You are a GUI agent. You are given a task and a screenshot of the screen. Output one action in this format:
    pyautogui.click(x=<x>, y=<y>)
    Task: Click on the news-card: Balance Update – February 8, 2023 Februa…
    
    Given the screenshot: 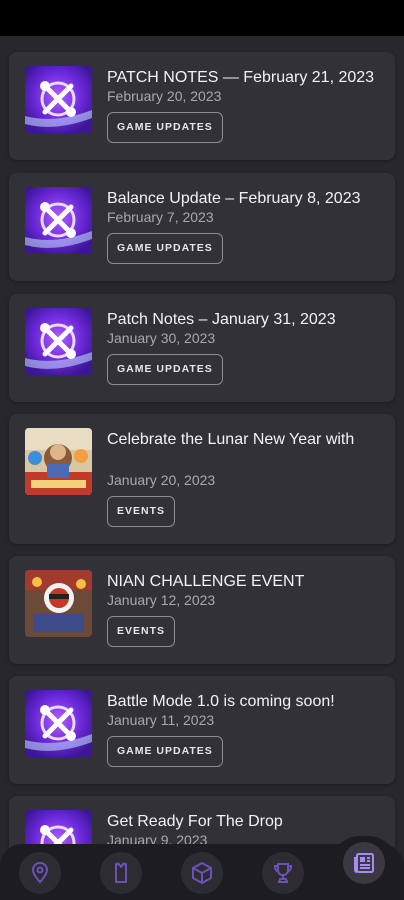 What is the action you would take?
    pyautogui.click(x=202, y=227)
    